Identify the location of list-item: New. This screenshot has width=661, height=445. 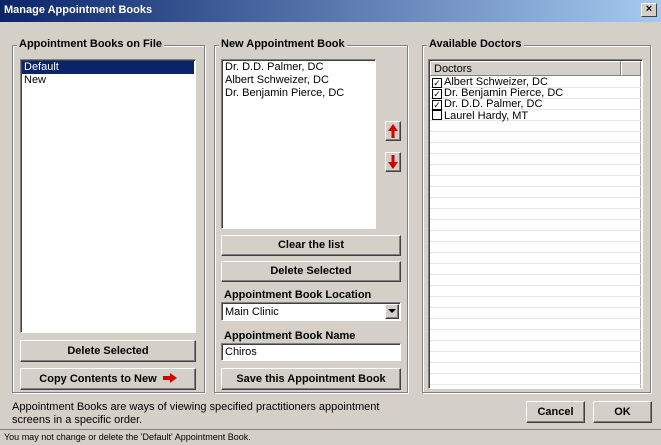
(108, 80).